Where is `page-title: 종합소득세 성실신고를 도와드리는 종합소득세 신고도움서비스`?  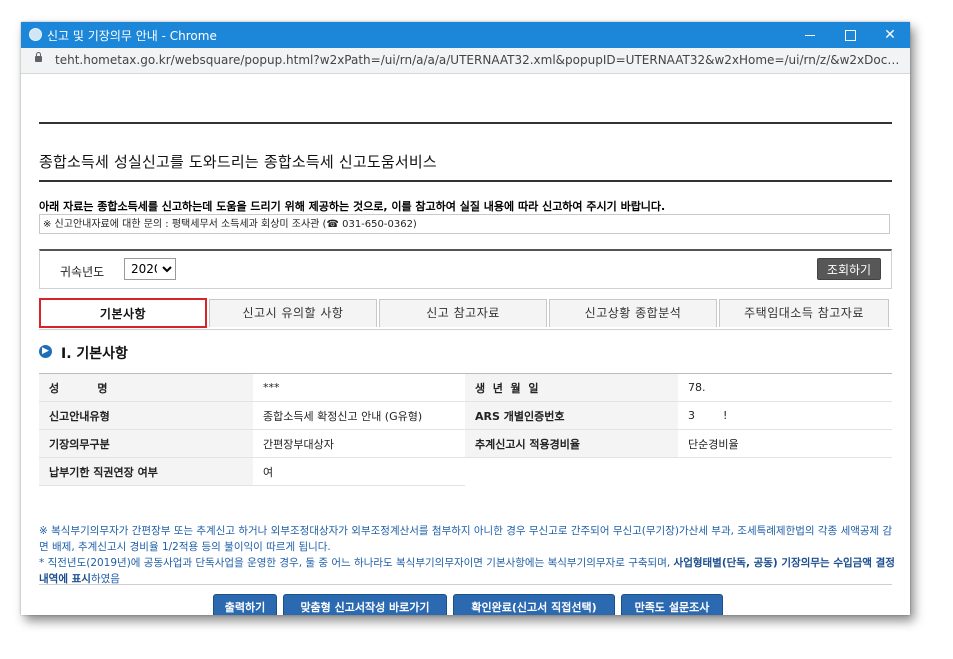
page-title: 종합소득세 성실신고를 도와드리는 종합소득세 신고도움서비스 is located at coordinates (238, 162).